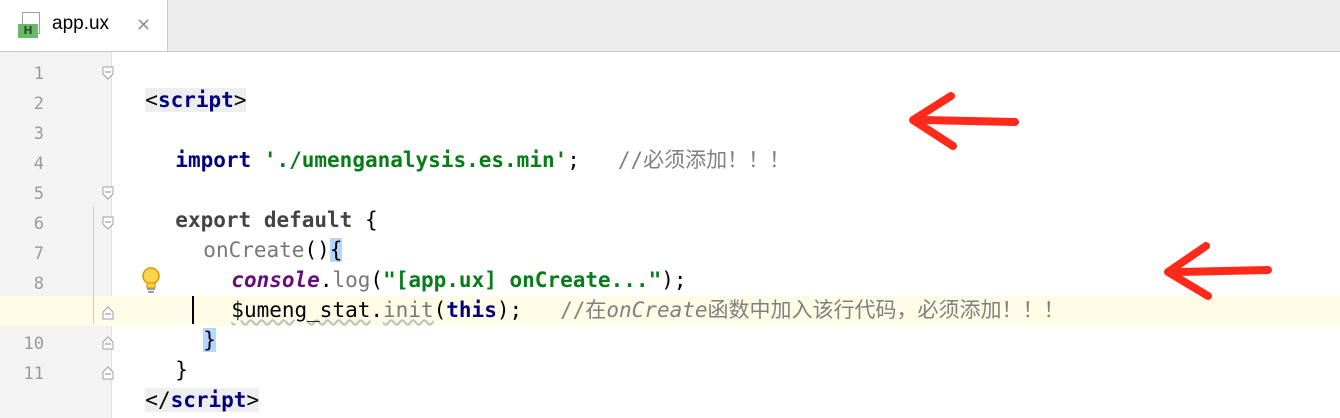 Image resolution: width=1340 pixels, height=418 pixels. I want to click on line-number: 8, so click(38, 284).